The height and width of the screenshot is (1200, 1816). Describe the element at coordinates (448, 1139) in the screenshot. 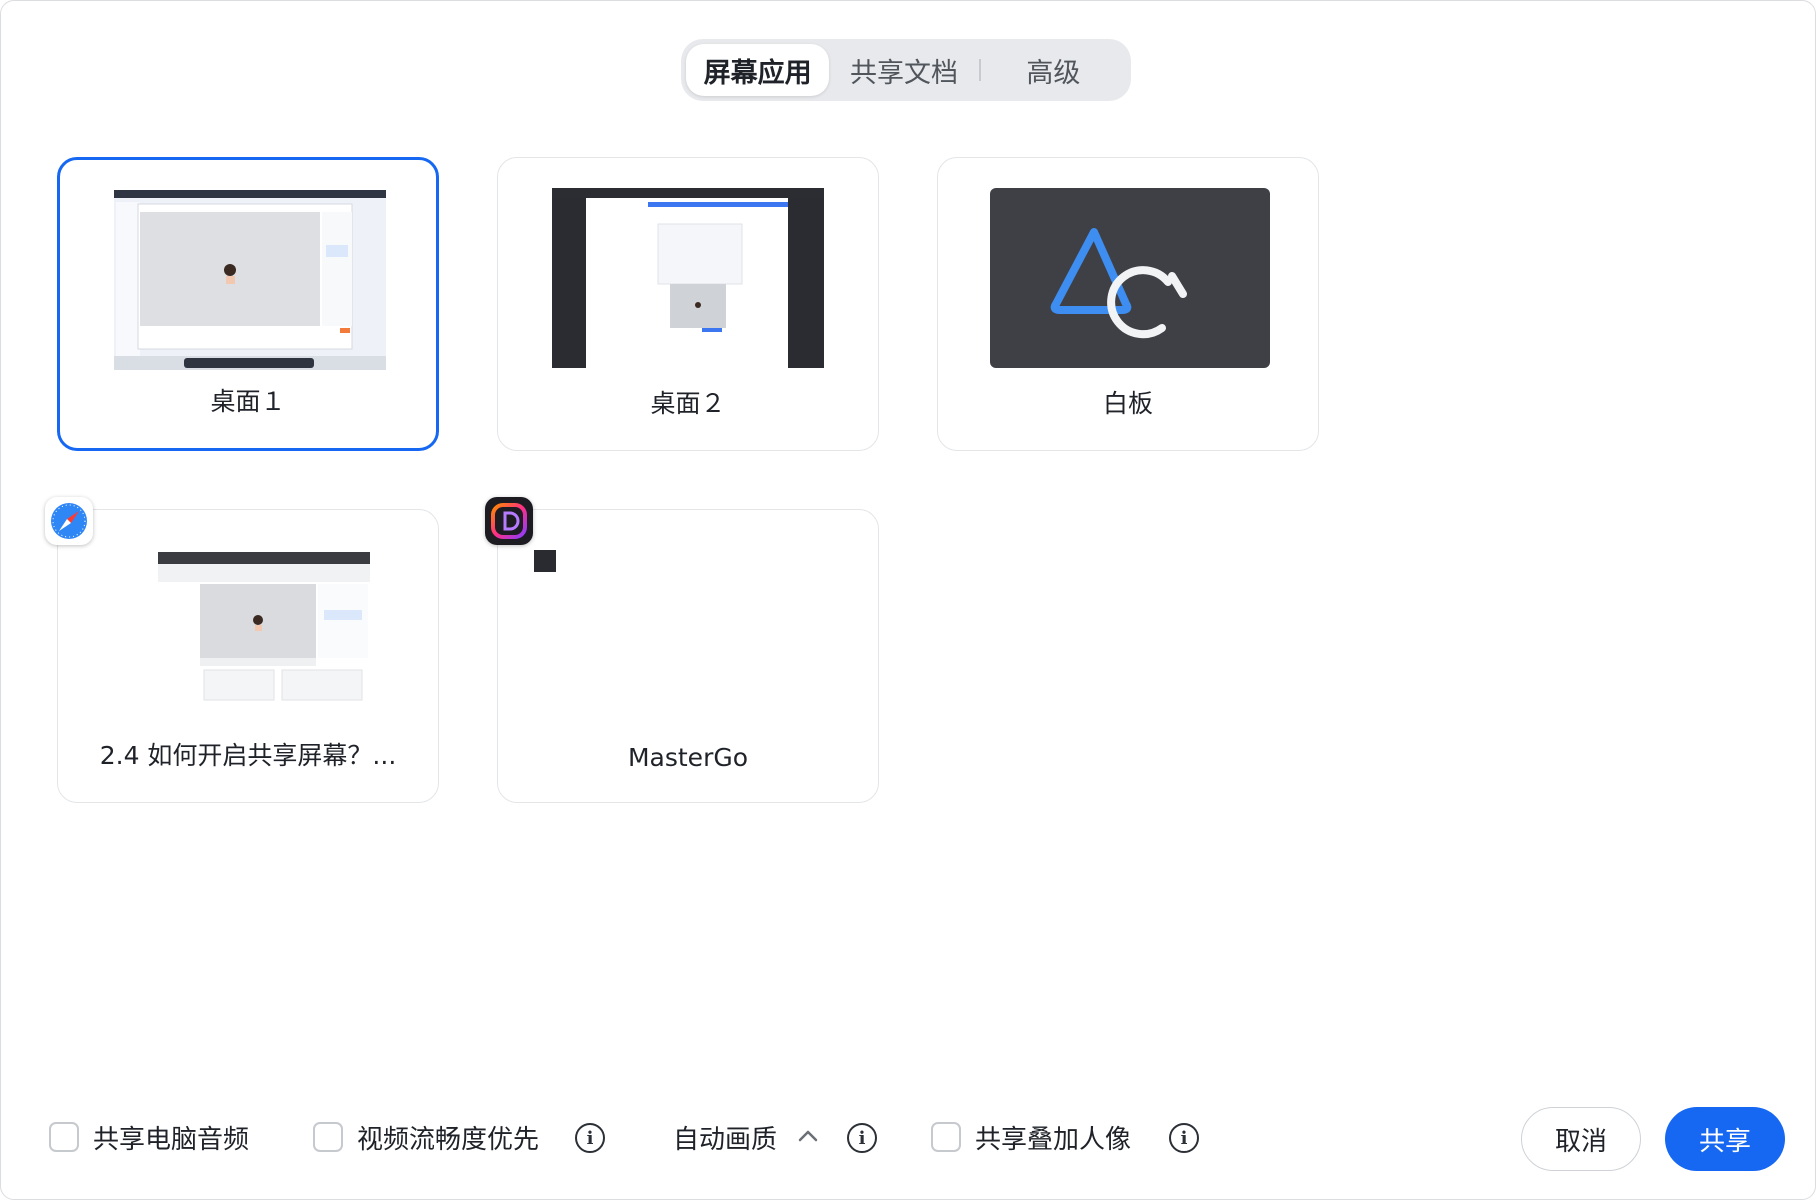

I see `video-fluency-label: 视频流畅度优先` at that location.